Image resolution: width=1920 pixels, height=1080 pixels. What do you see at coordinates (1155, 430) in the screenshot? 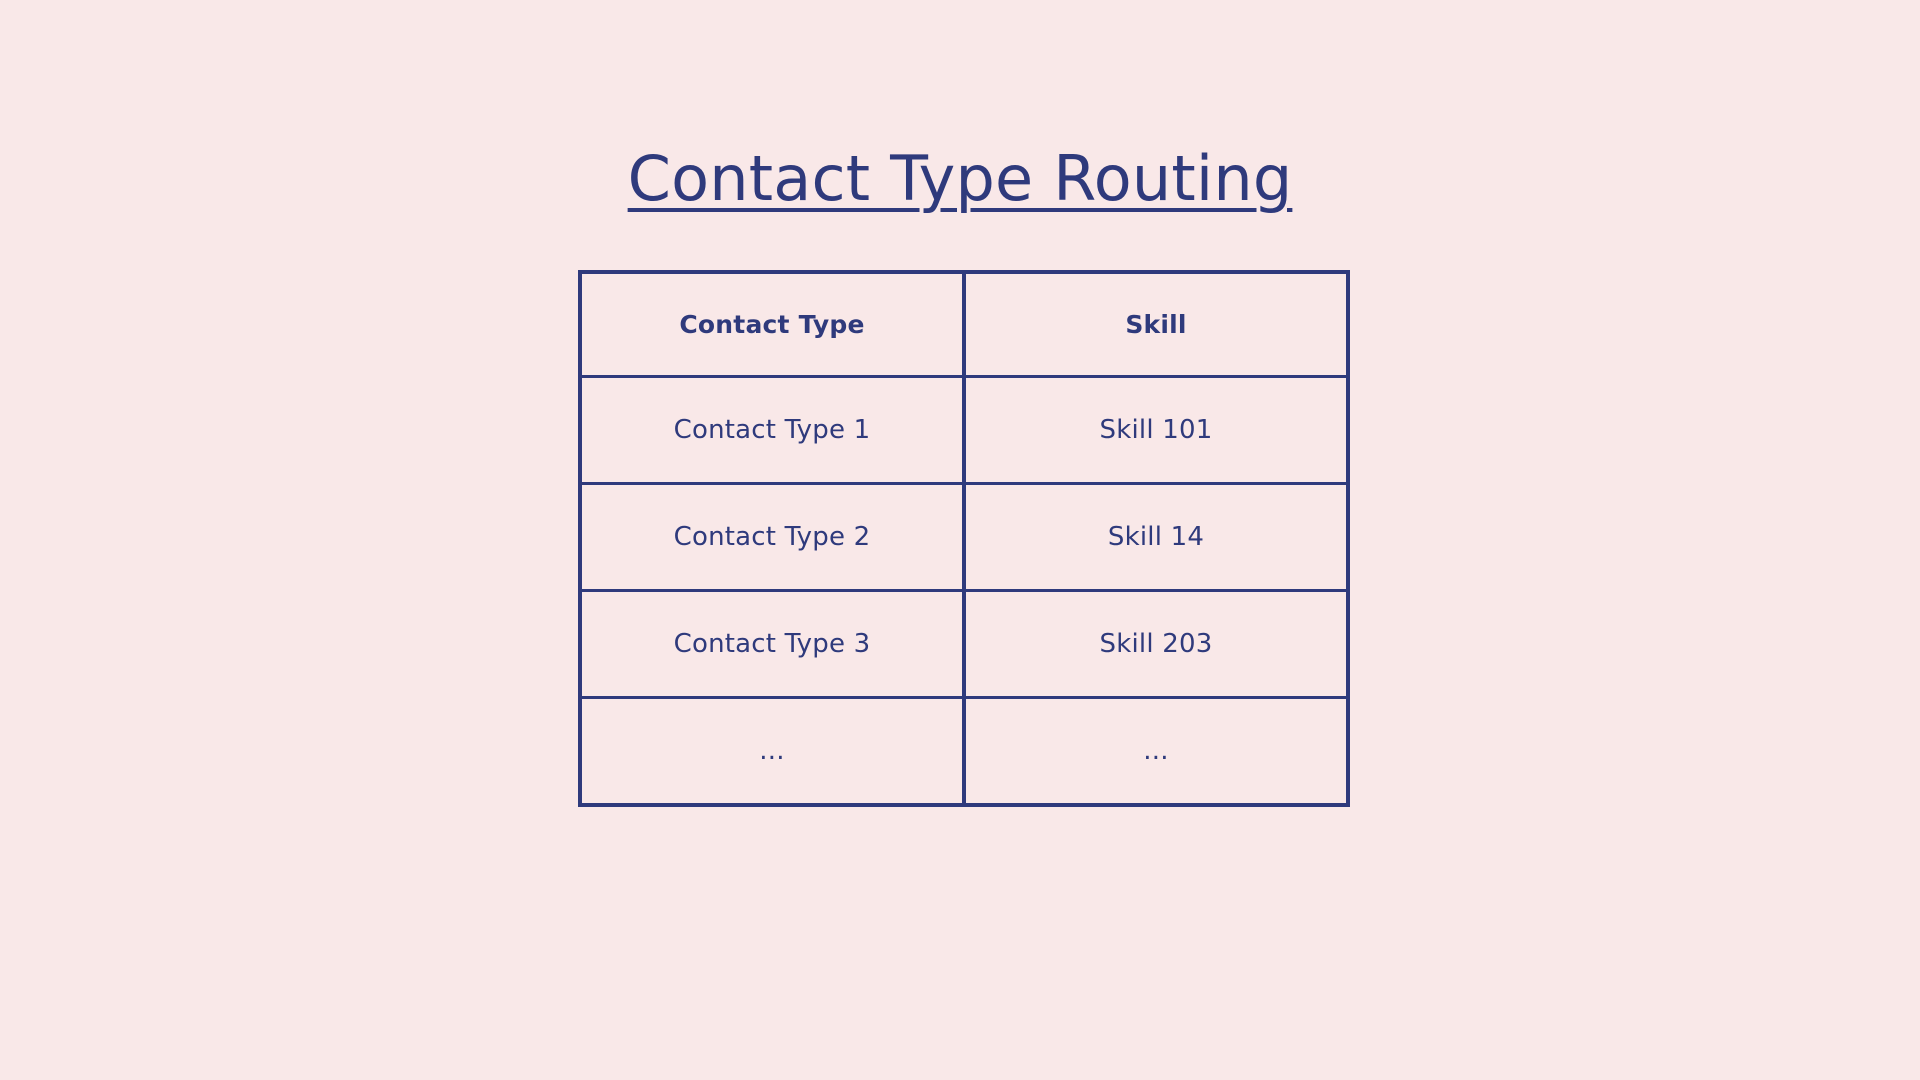
I see `cell-skill: Skill 101` at bounding box center [1155, 430].